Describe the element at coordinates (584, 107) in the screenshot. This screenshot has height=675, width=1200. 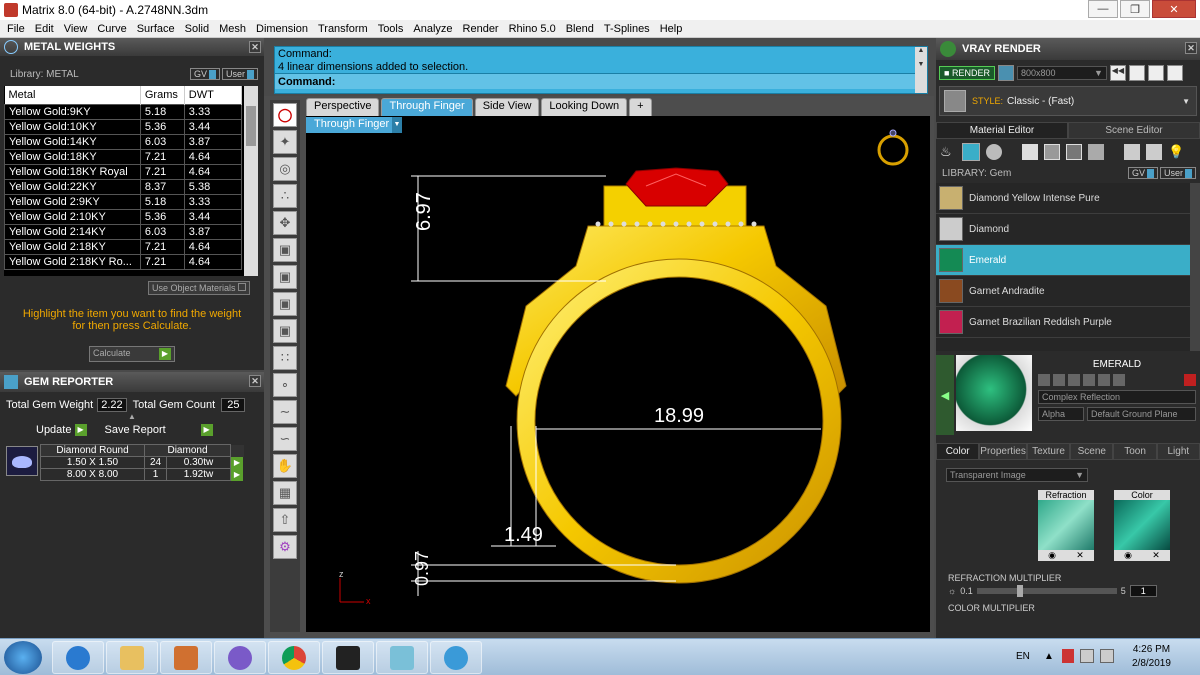
I see `tab-looking-down: Looking Down` at that location.